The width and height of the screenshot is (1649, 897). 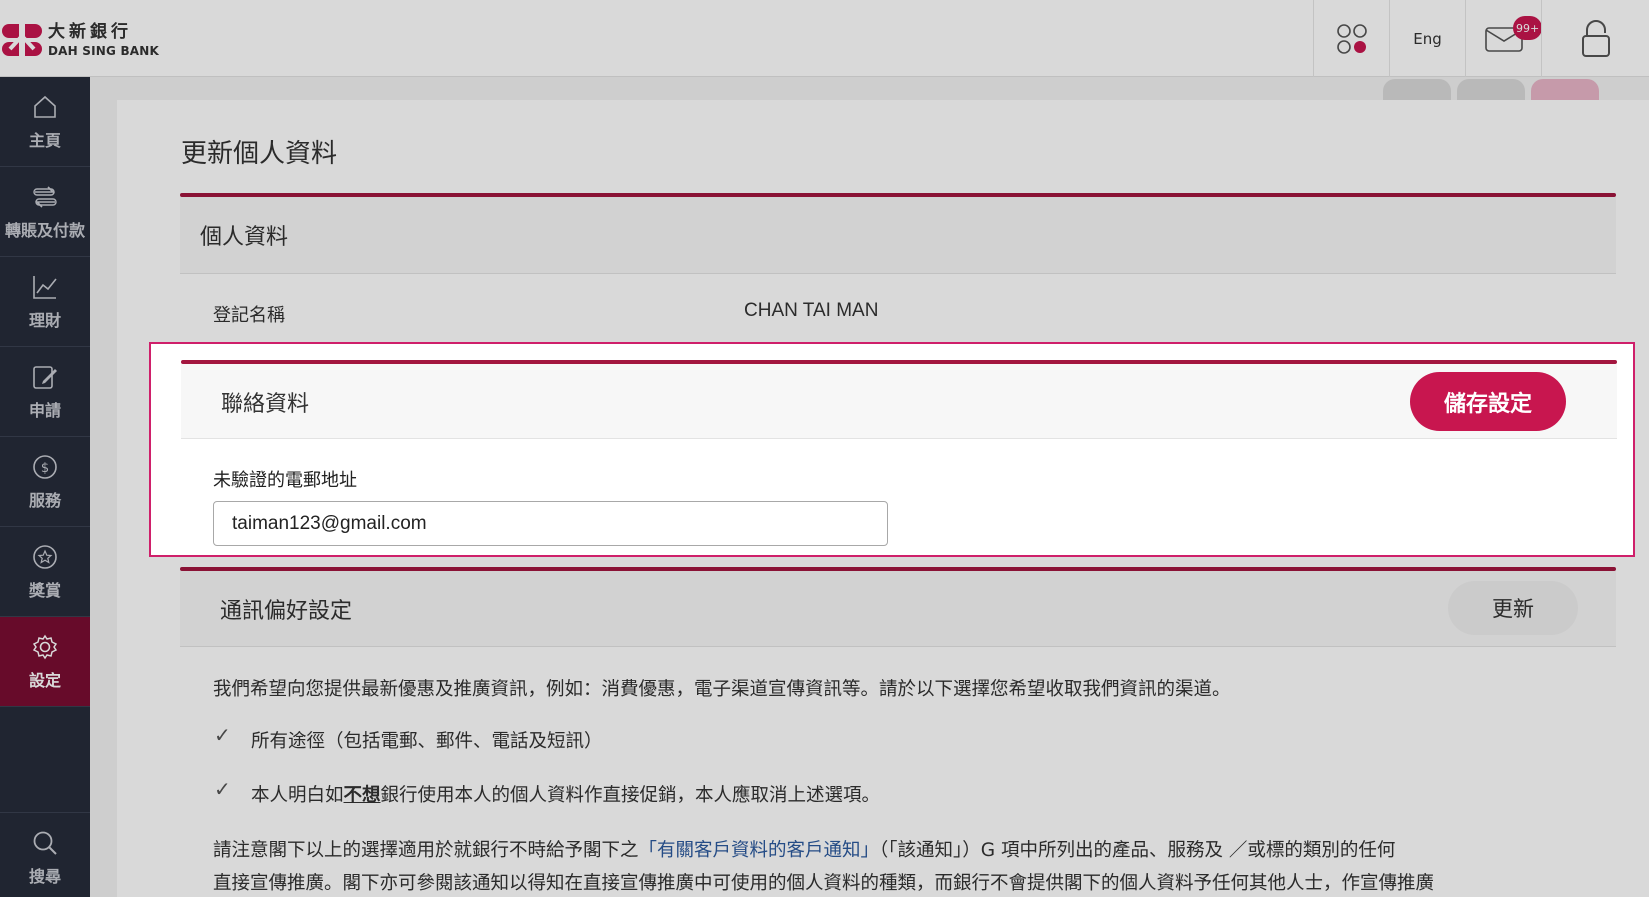 I want to click on save-settings-button: 儲存設定, so click(x=1488, y=401).